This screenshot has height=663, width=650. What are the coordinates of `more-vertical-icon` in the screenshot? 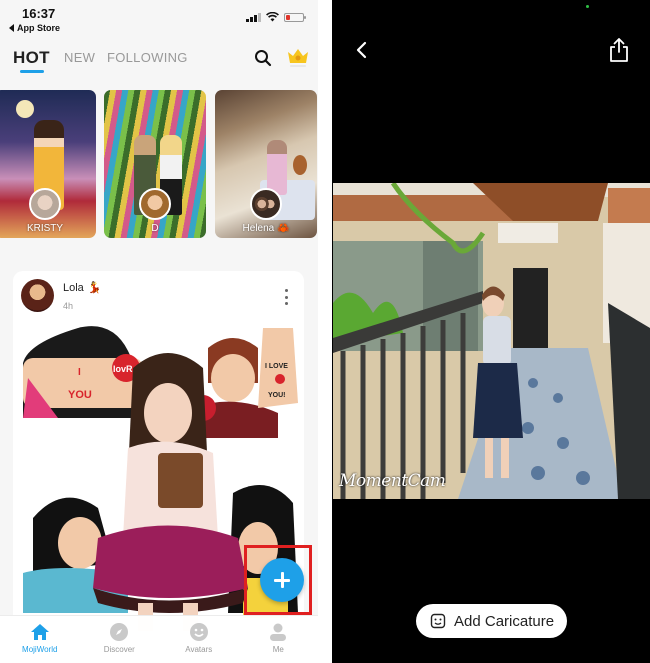 It's located at (286, 297).